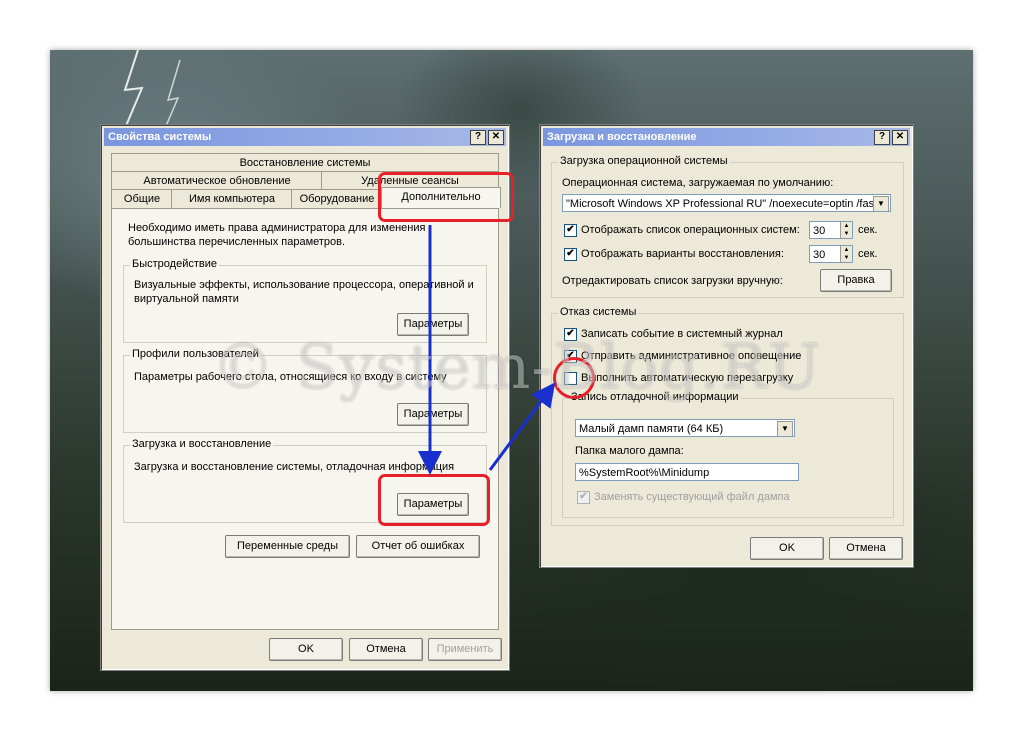  I want to click on arrow-diagonal-icon, so click(522, 426).